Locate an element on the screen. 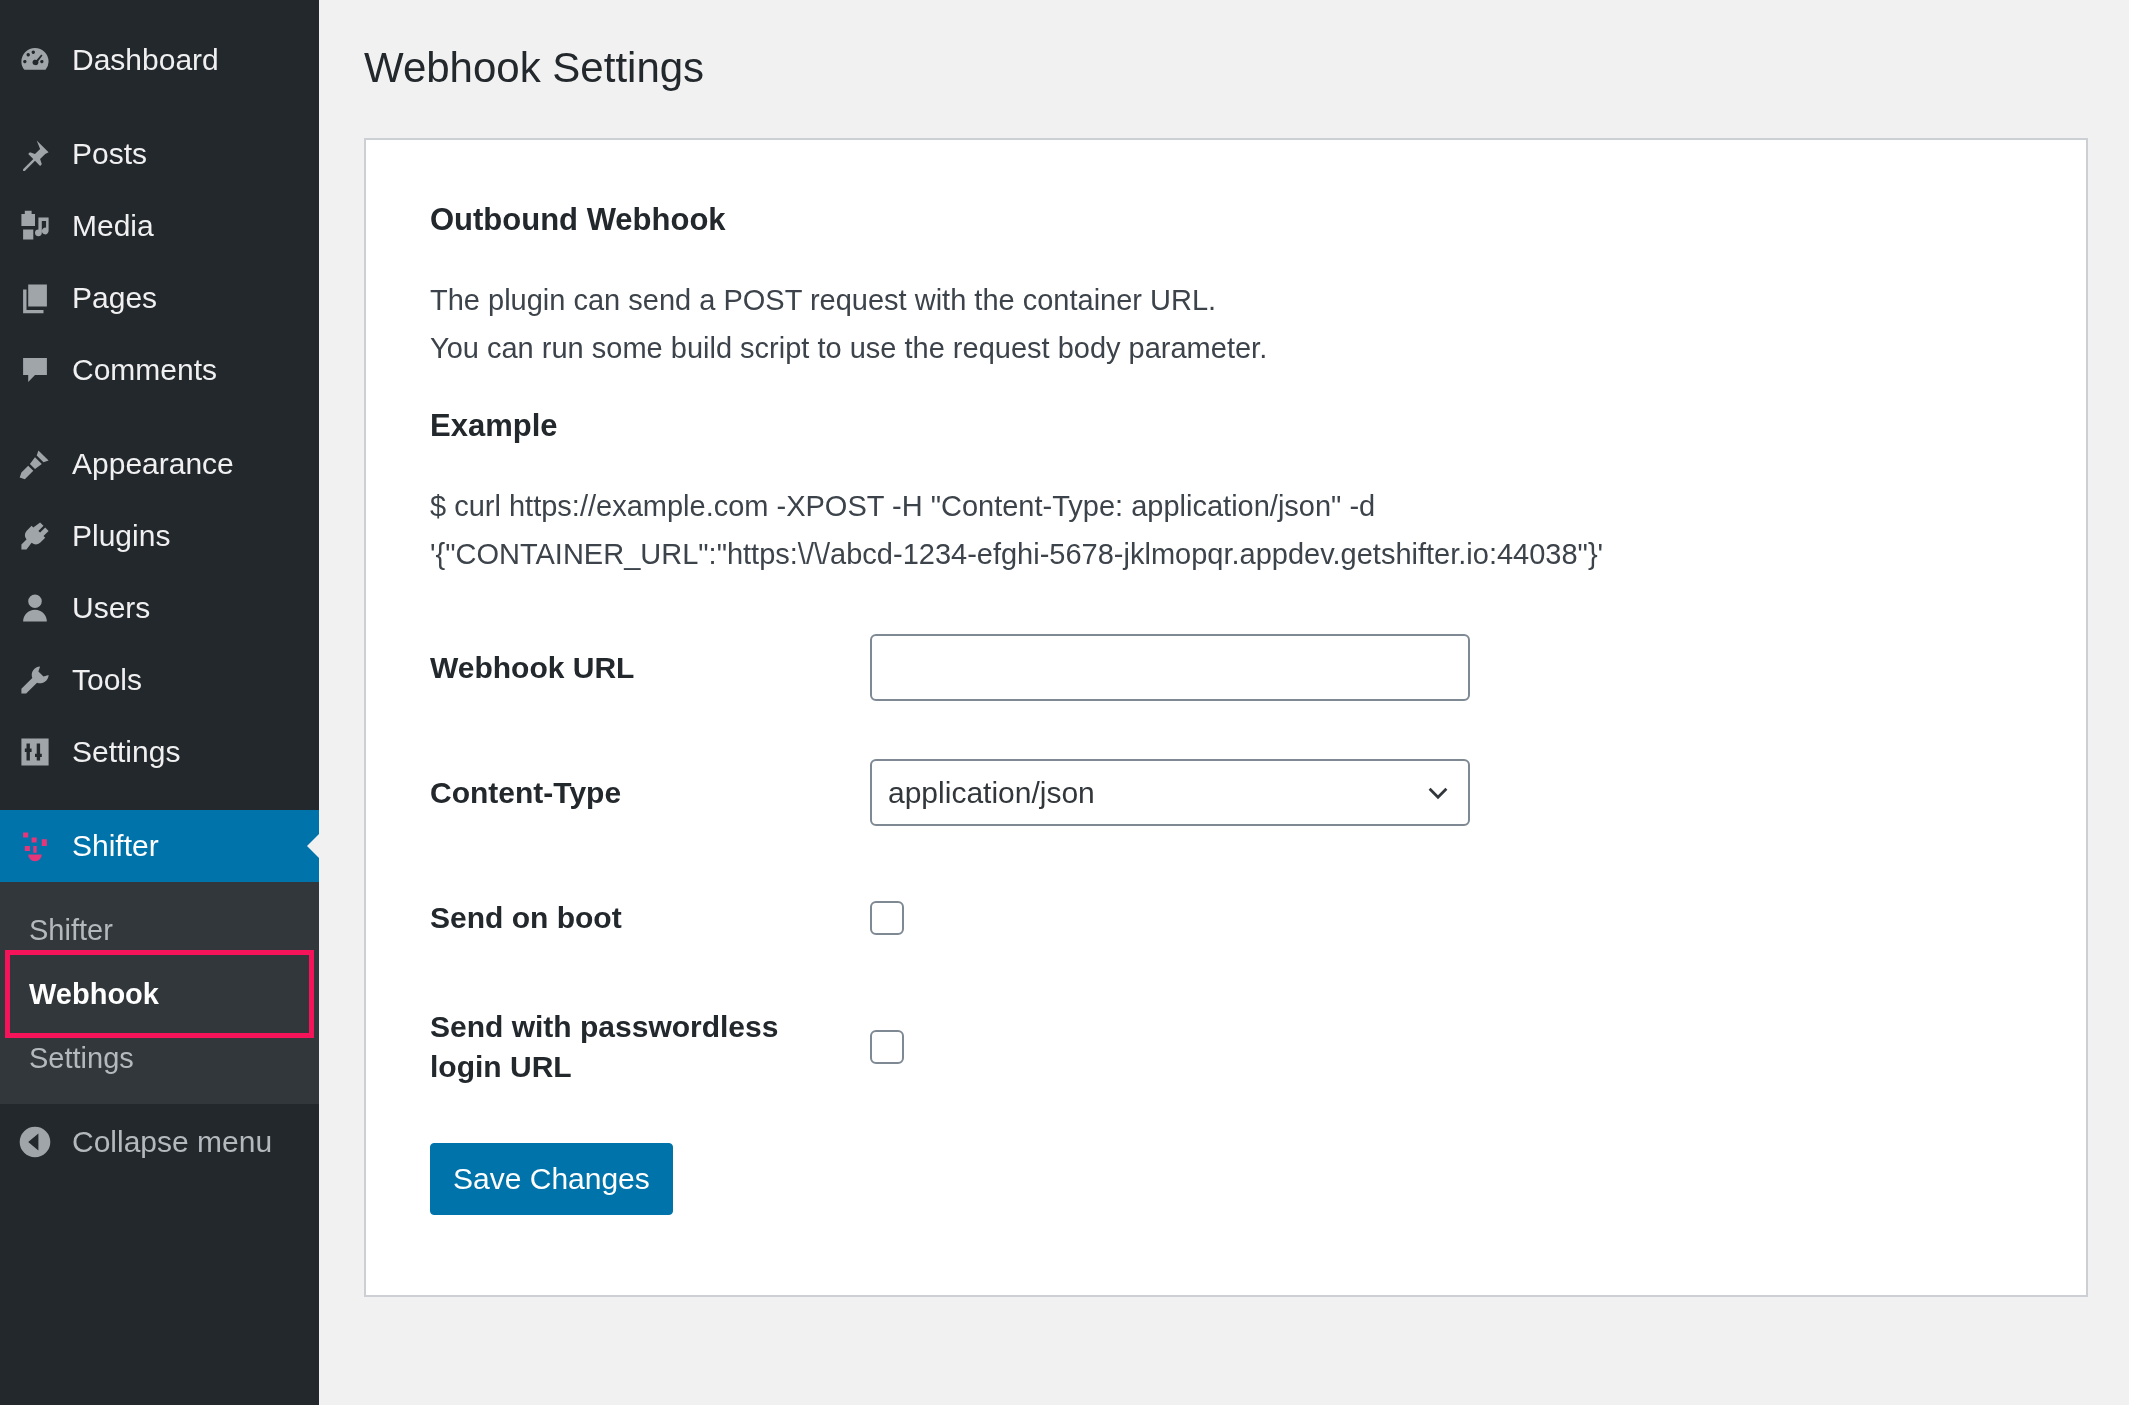  section-heading: Outbound Webhook is located at coordinates (578, 220).